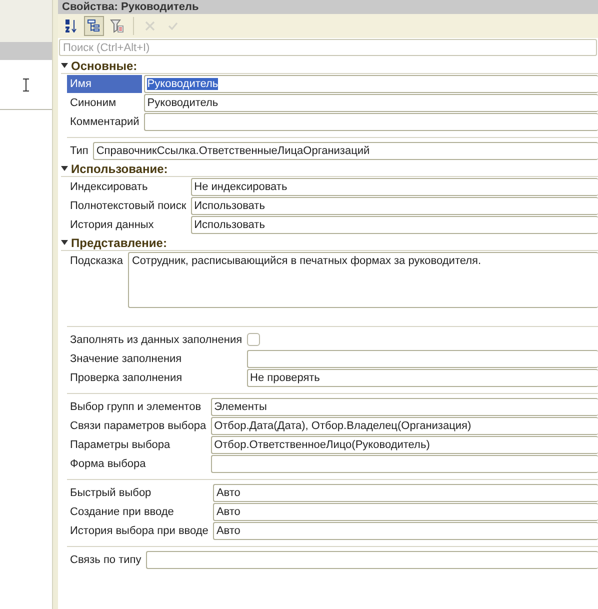 This screenshot has width=598, height=609. What do you see at coordinates (128, 187) in the screenshot?
I see `property-label: Индексировать` at bounding box center [128, 187].